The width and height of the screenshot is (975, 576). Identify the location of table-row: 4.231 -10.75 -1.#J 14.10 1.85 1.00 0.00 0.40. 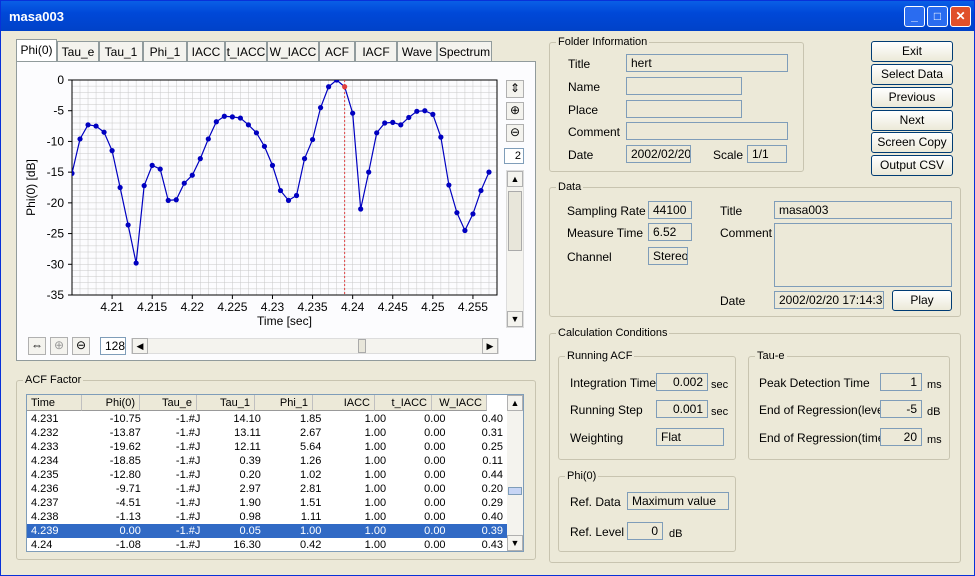
(267, 419).